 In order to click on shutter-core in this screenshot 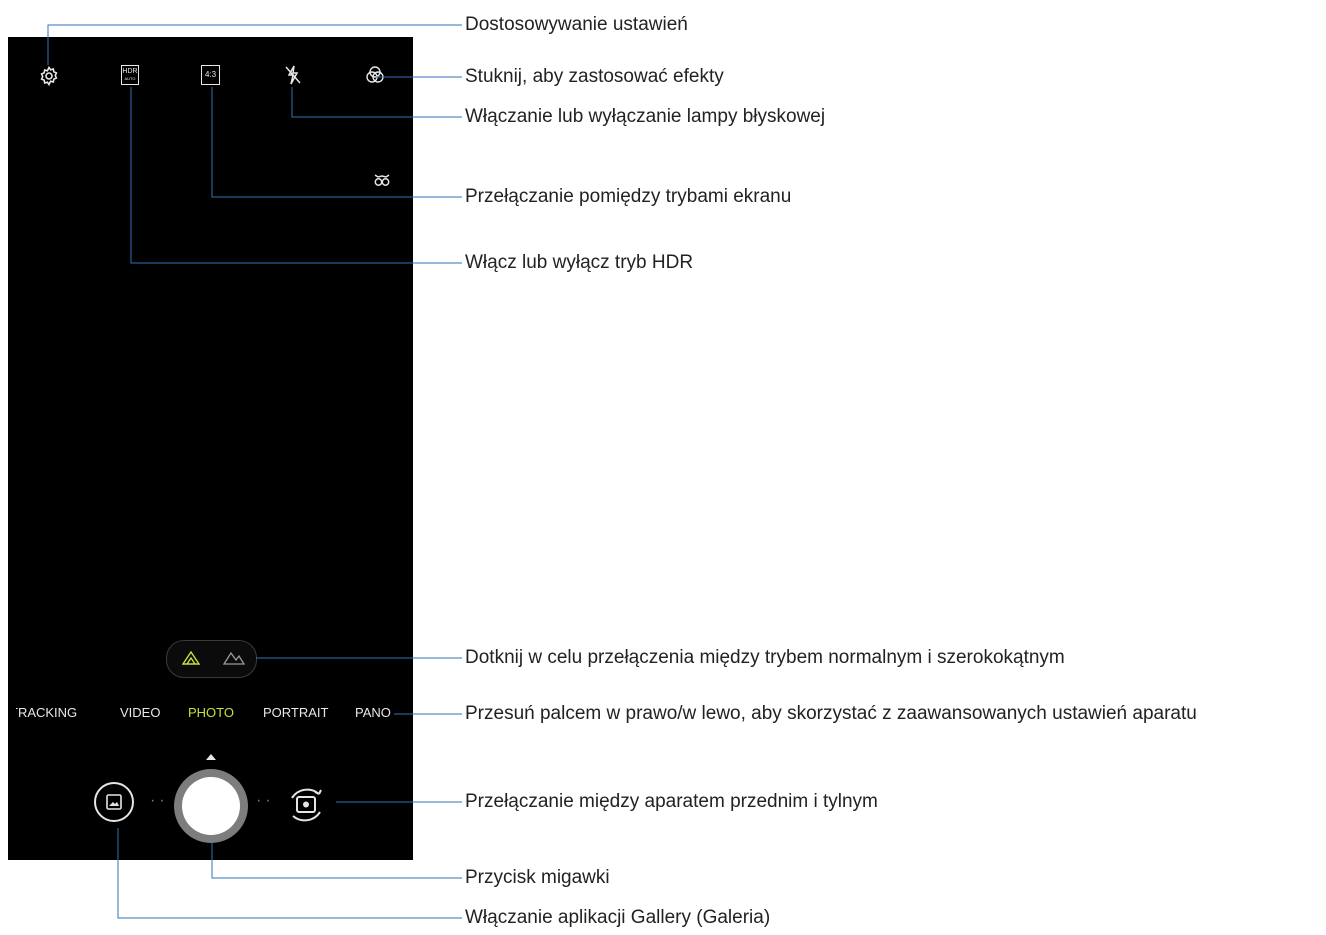, I will do `click(211, 806)`.